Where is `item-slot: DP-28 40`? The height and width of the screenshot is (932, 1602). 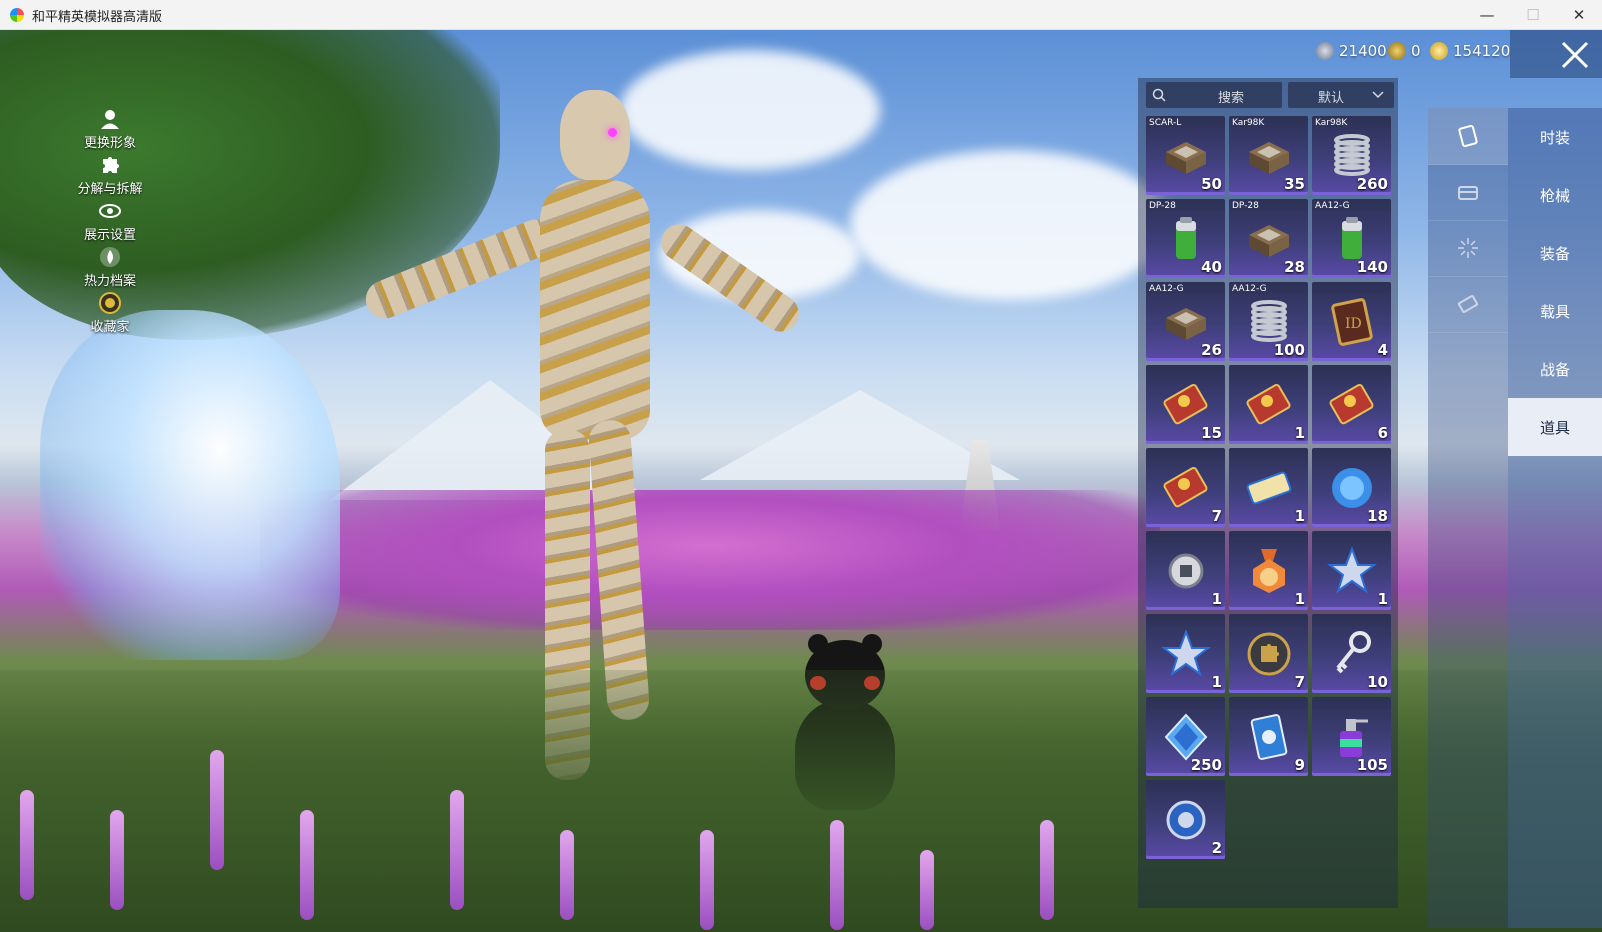
item-slot: DP-28 40 is located at coordinates (1185, 238).